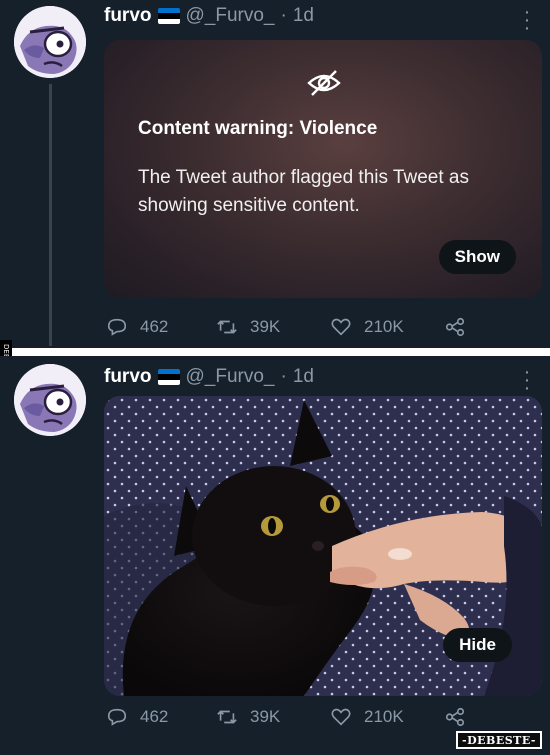 This screenshot has width=550, height=755. What do you see at coordinates (275, 352) in the screenshot?
I see `divider` at bounding box center [275, 352].